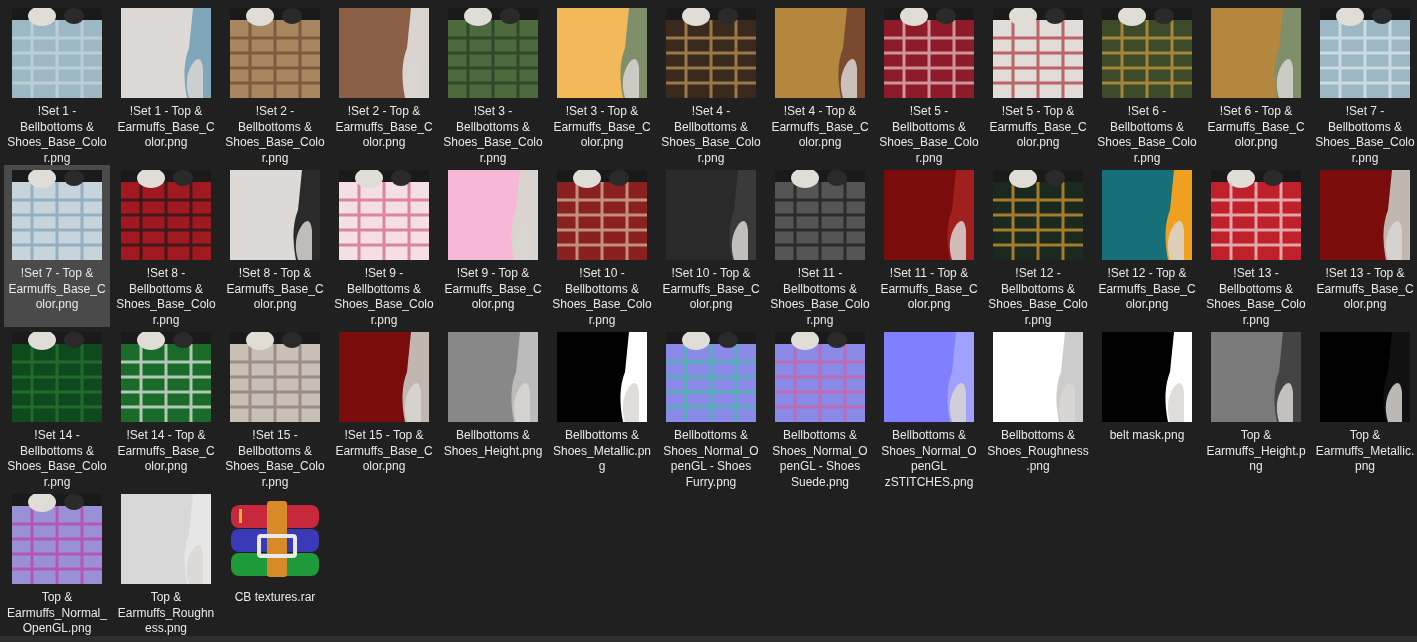 The width and height of the screenshot is (1417, 642). Describe the element at coordinates (820, 297) in the screenshot. I see `file-name: !Set 11 - Bellbottoms & Shoes_Base_Color.png` at that location.